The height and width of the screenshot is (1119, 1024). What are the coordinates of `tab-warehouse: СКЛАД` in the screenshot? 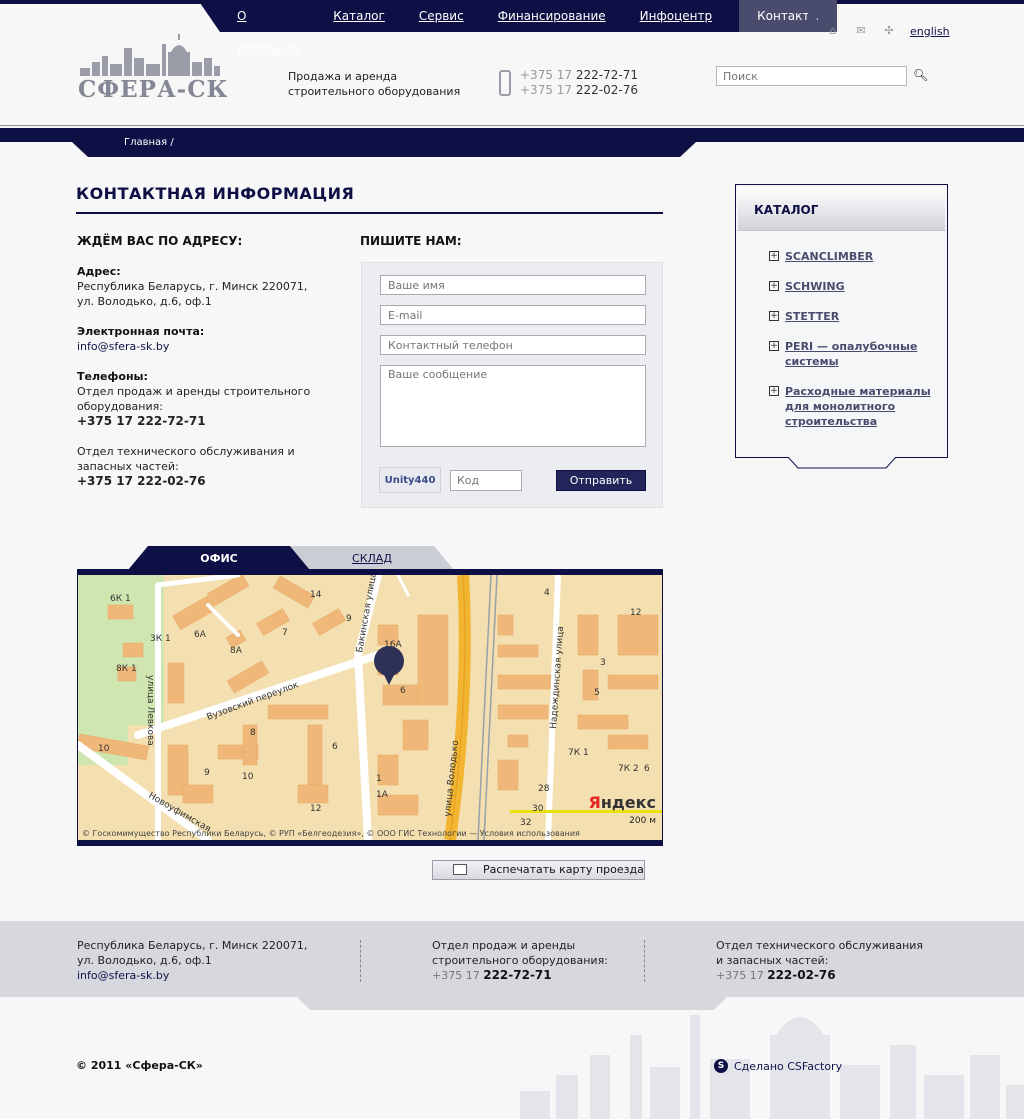 It's located at (372, 558).